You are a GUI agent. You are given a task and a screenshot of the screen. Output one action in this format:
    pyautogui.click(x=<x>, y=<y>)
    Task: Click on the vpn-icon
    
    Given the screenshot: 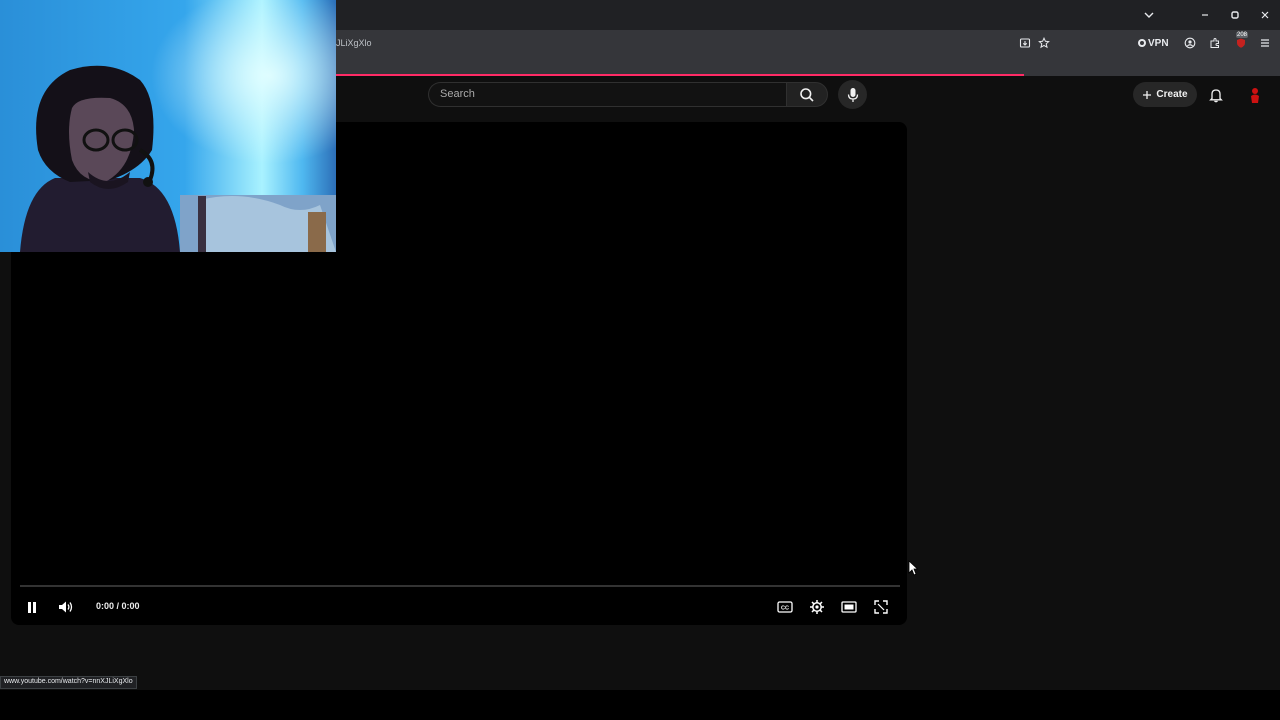 What is the action you would take?
    pyautogui.click(x=1142, y=43)
    